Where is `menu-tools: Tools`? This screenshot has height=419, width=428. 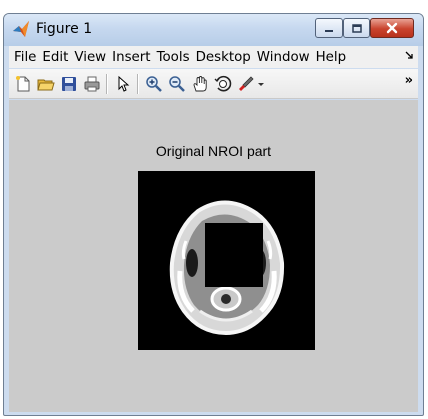
menu-tools: Tools is located at coordinates (173, 57).